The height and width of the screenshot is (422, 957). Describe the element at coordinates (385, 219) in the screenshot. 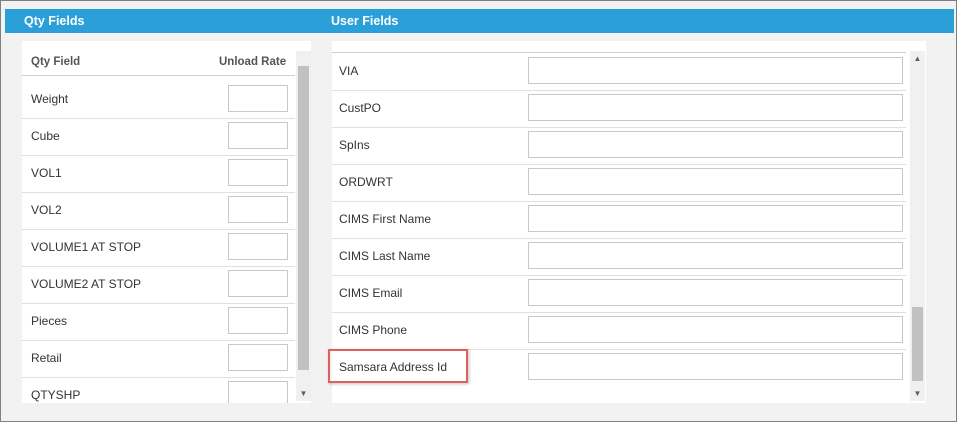

I see `user-field-label: CIMS First Name` at that location.